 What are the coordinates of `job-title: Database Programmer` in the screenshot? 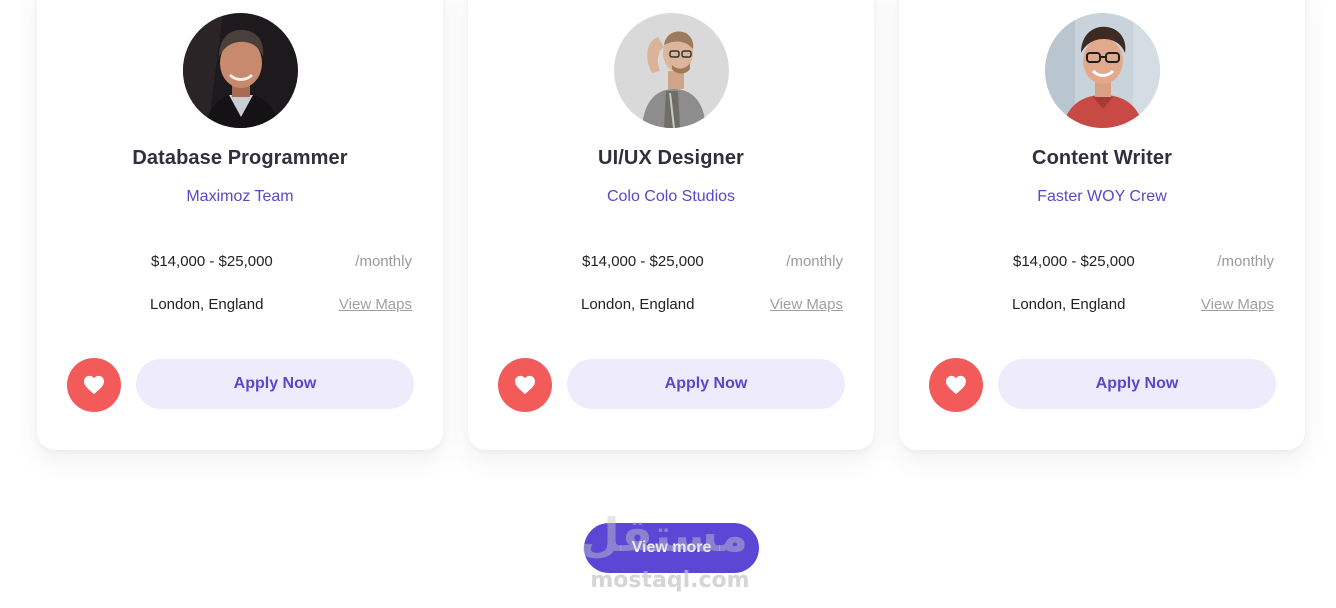 It's located at (240, 158).